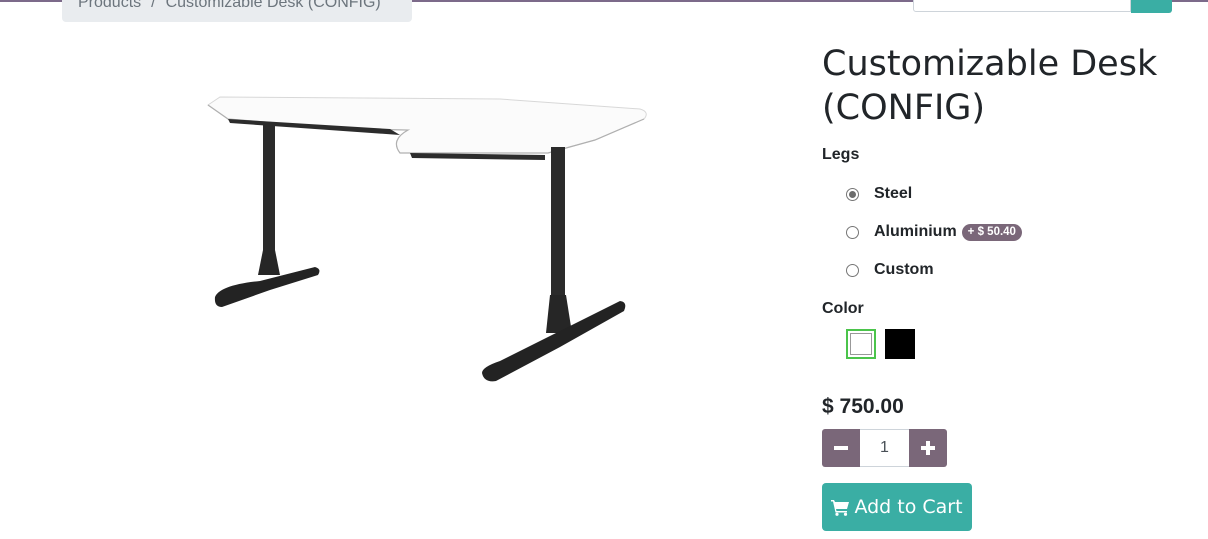  I want to click on radio-steel, so click(852, 194).